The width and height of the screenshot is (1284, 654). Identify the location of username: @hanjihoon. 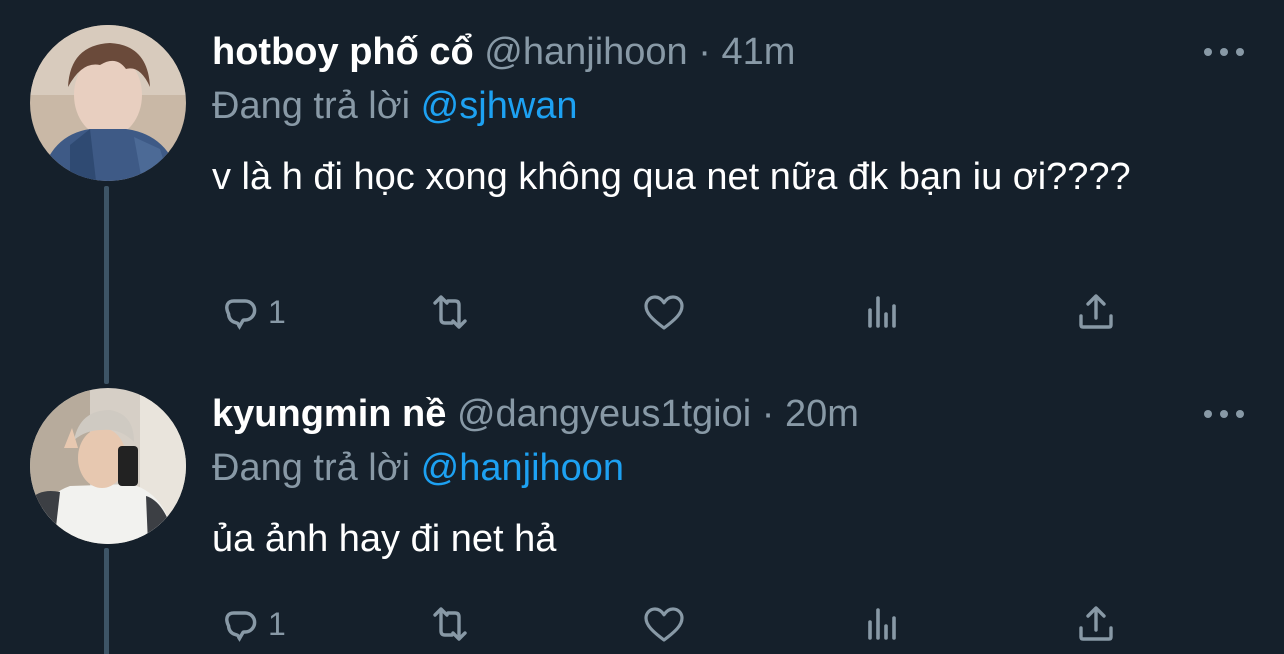
(585, 52).